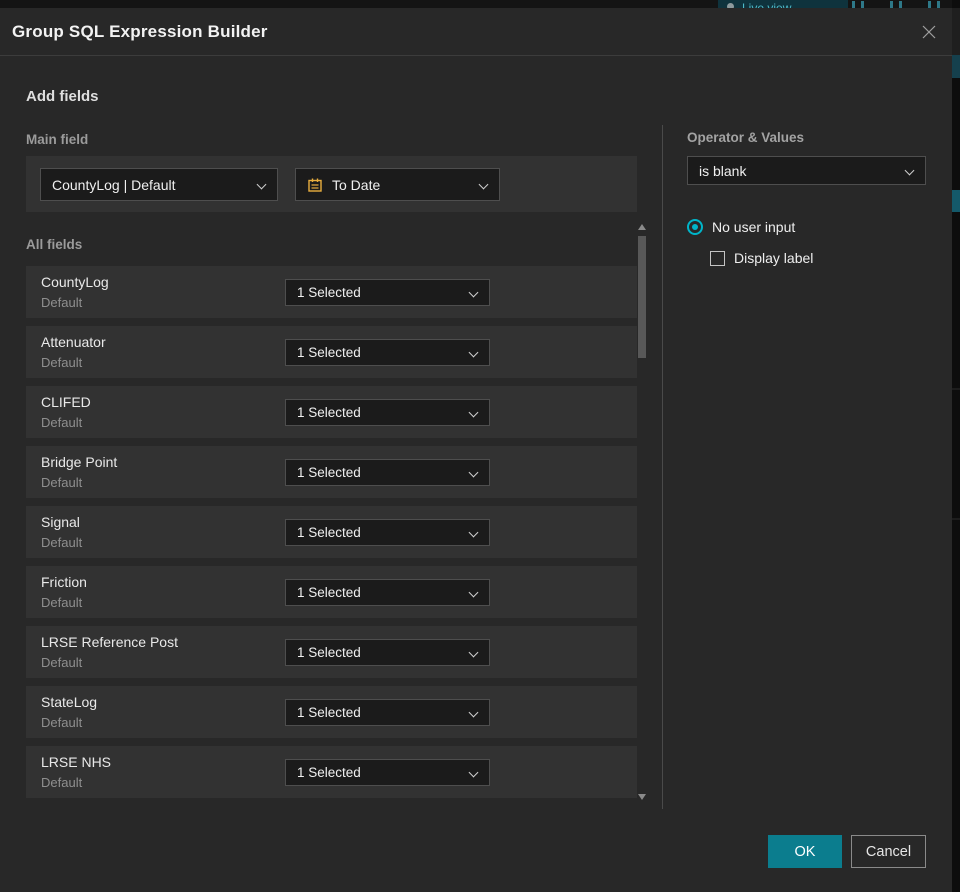 Image resolution: width=960 pixels, height=892 pixels. I want to click on dialog-title: Group SQL Expression Builder, so click(140, 31).